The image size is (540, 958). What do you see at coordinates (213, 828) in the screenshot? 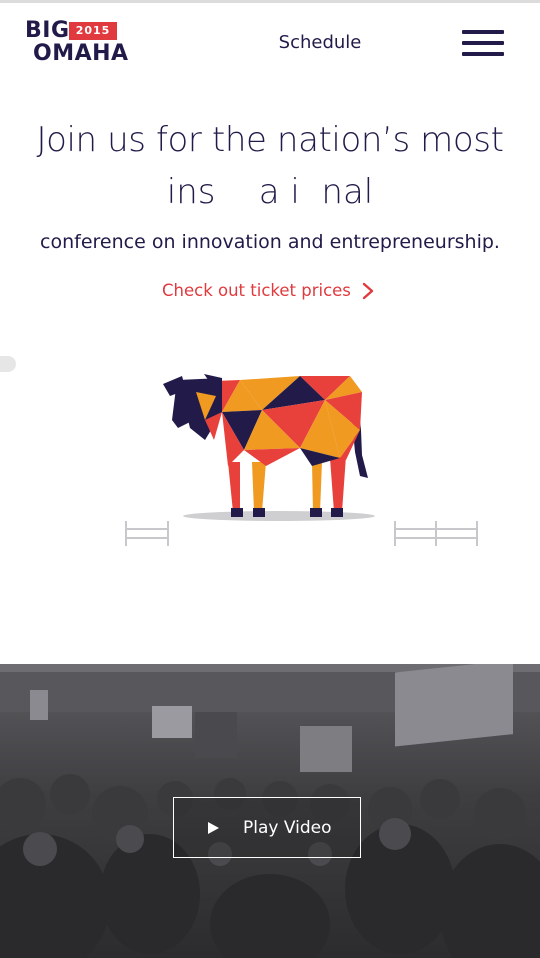
I see `play-icon` at bounding box center [213, 828].